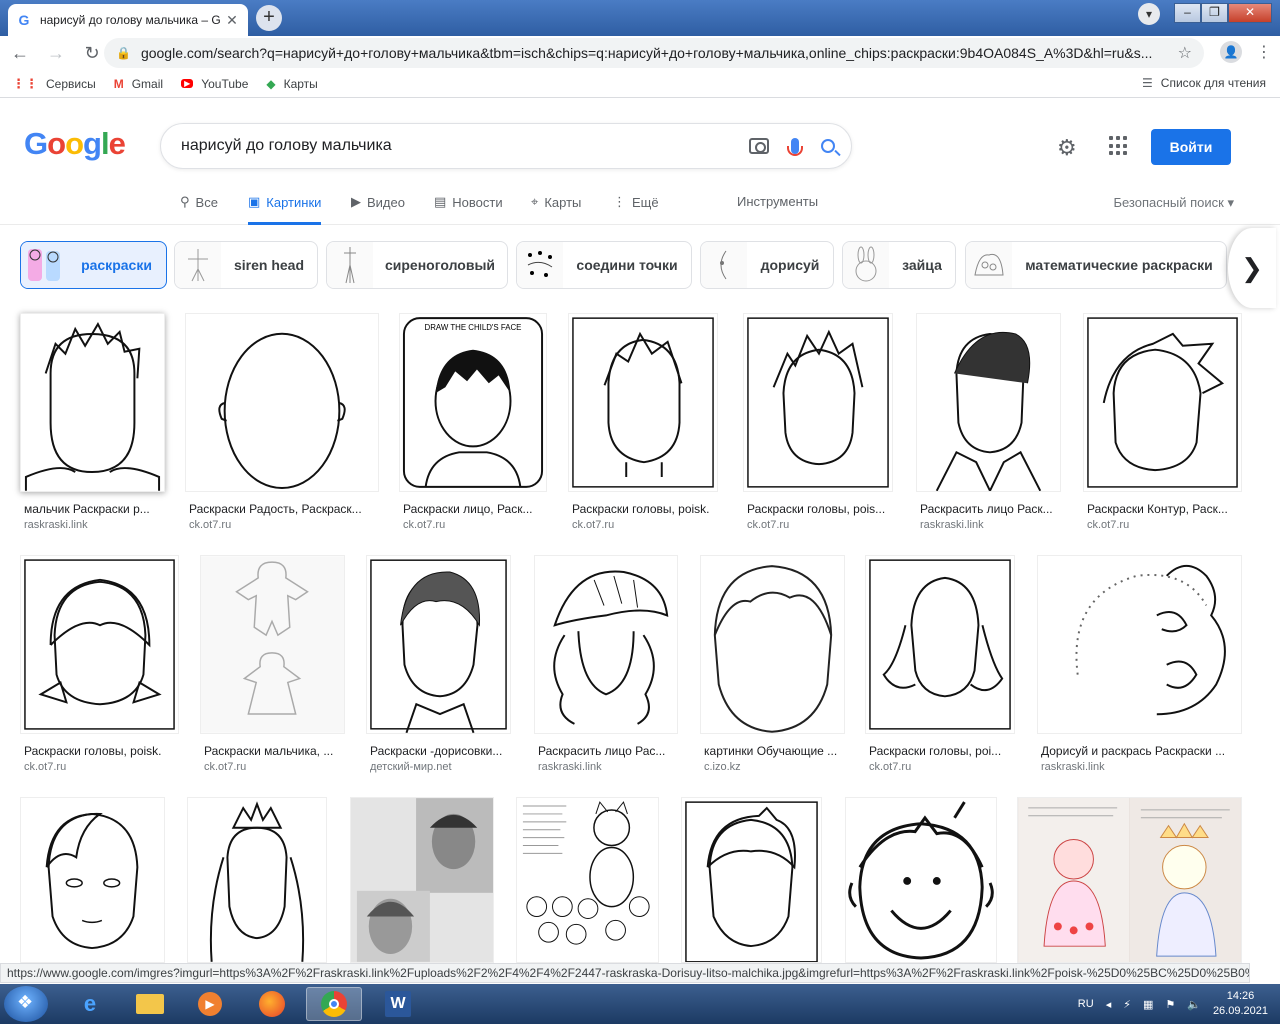  Describe the element at coordinates (1252, 268) in the screenshot. I see `chevron-right-icon: ❯` at that location.